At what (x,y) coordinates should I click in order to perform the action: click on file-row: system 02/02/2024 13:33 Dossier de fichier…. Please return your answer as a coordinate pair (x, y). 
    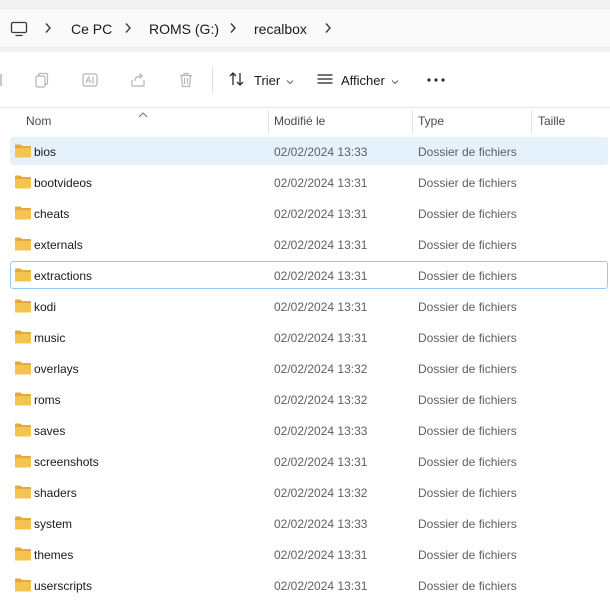
    Looking at the image, I should click on (309, 523).